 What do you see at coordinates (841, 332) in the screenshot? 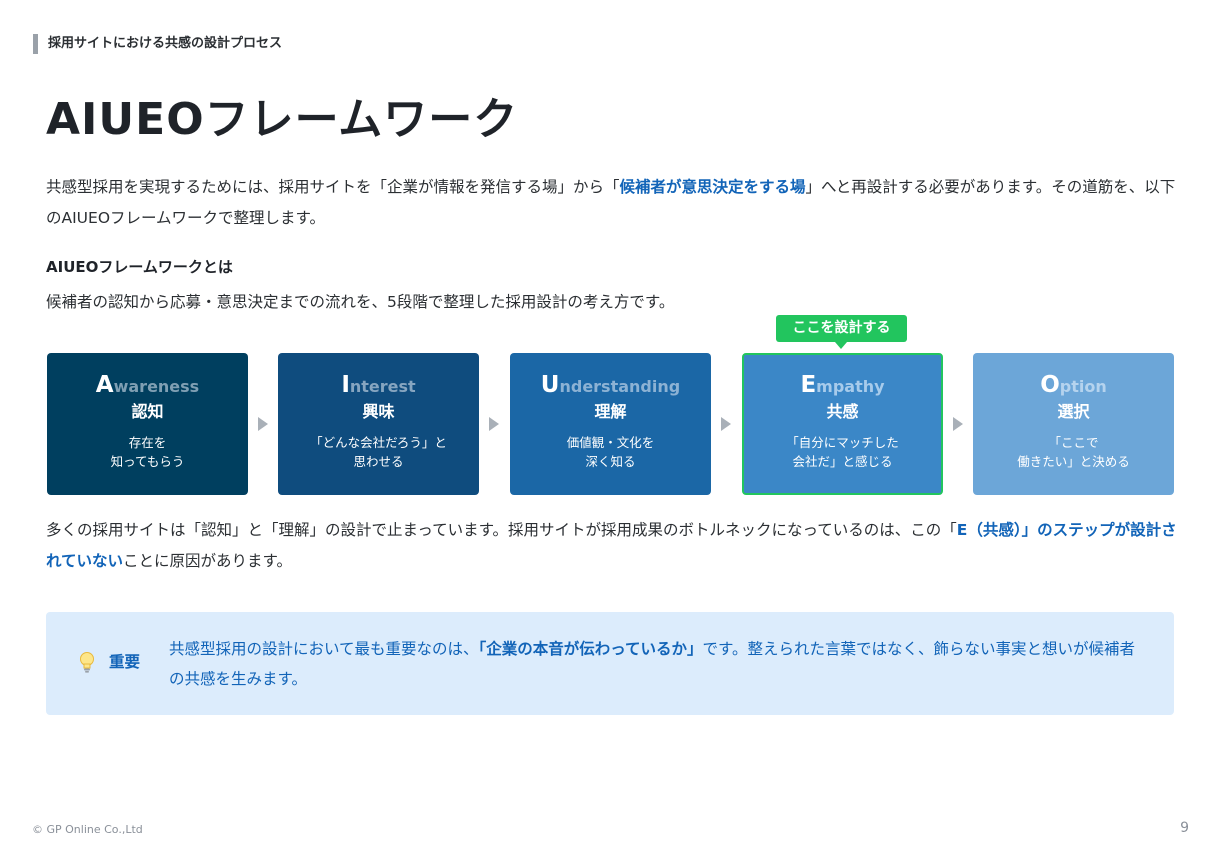
I see `design-here-callout: ここを設計する` at bounding box center [841, 332].